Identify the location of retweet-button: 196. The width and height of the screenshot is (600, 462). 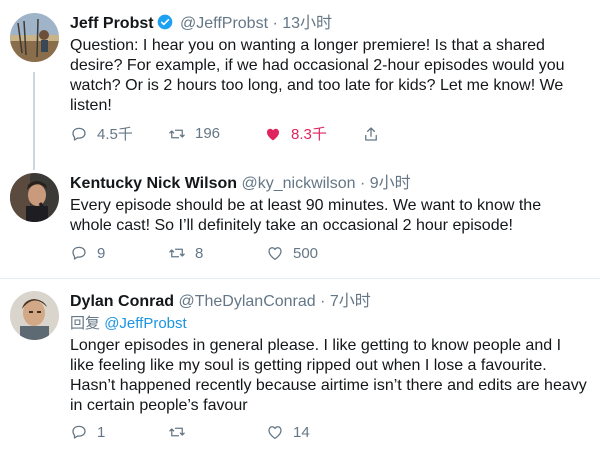
(216, 134).